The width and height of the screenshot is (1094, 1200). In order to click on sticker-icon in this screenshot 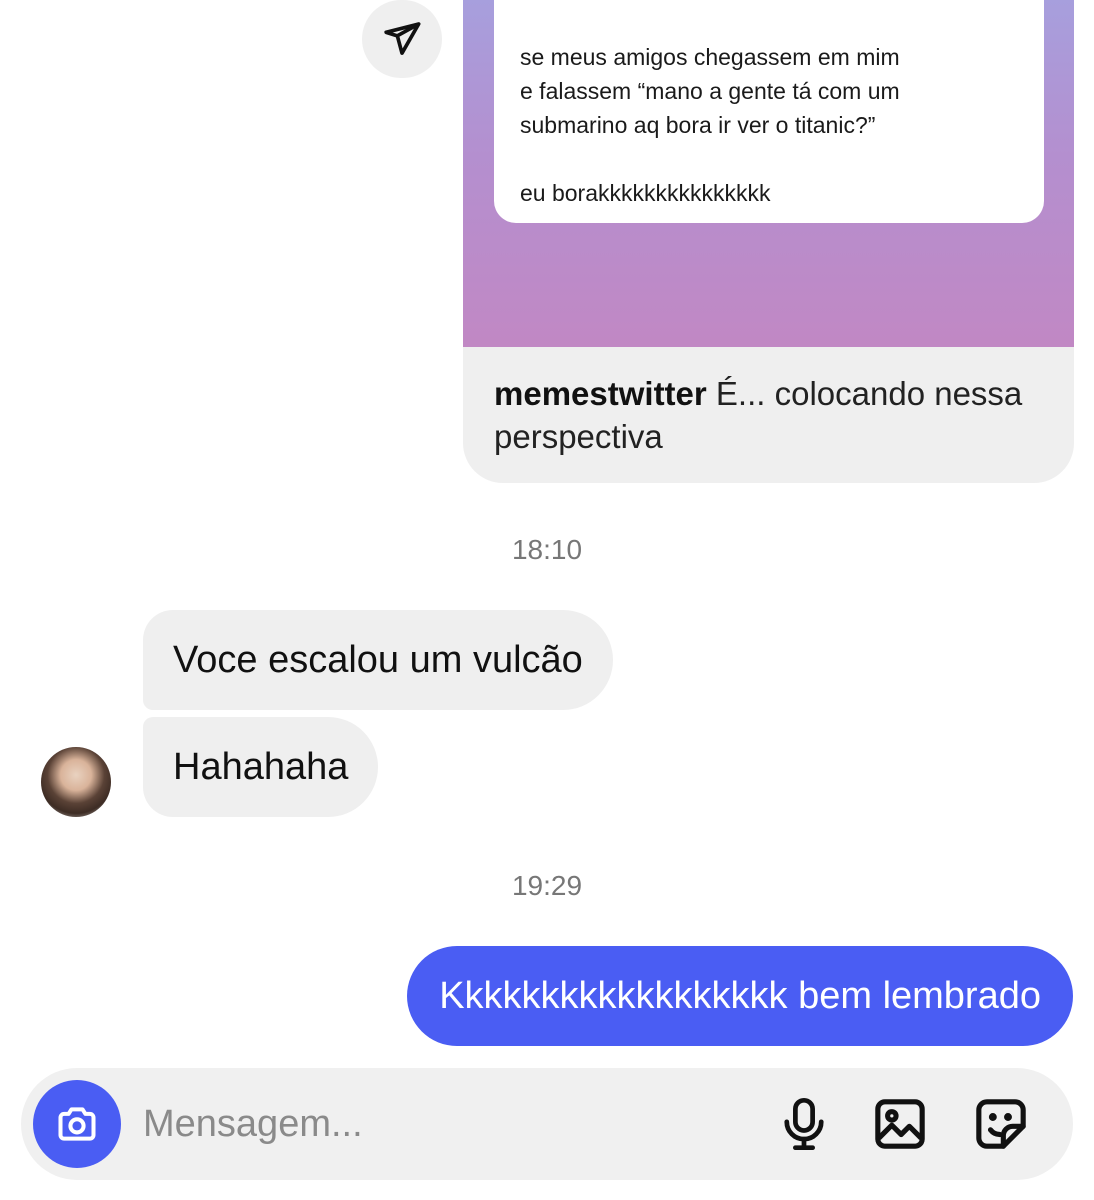, I will do `click(1001, 1124)`.